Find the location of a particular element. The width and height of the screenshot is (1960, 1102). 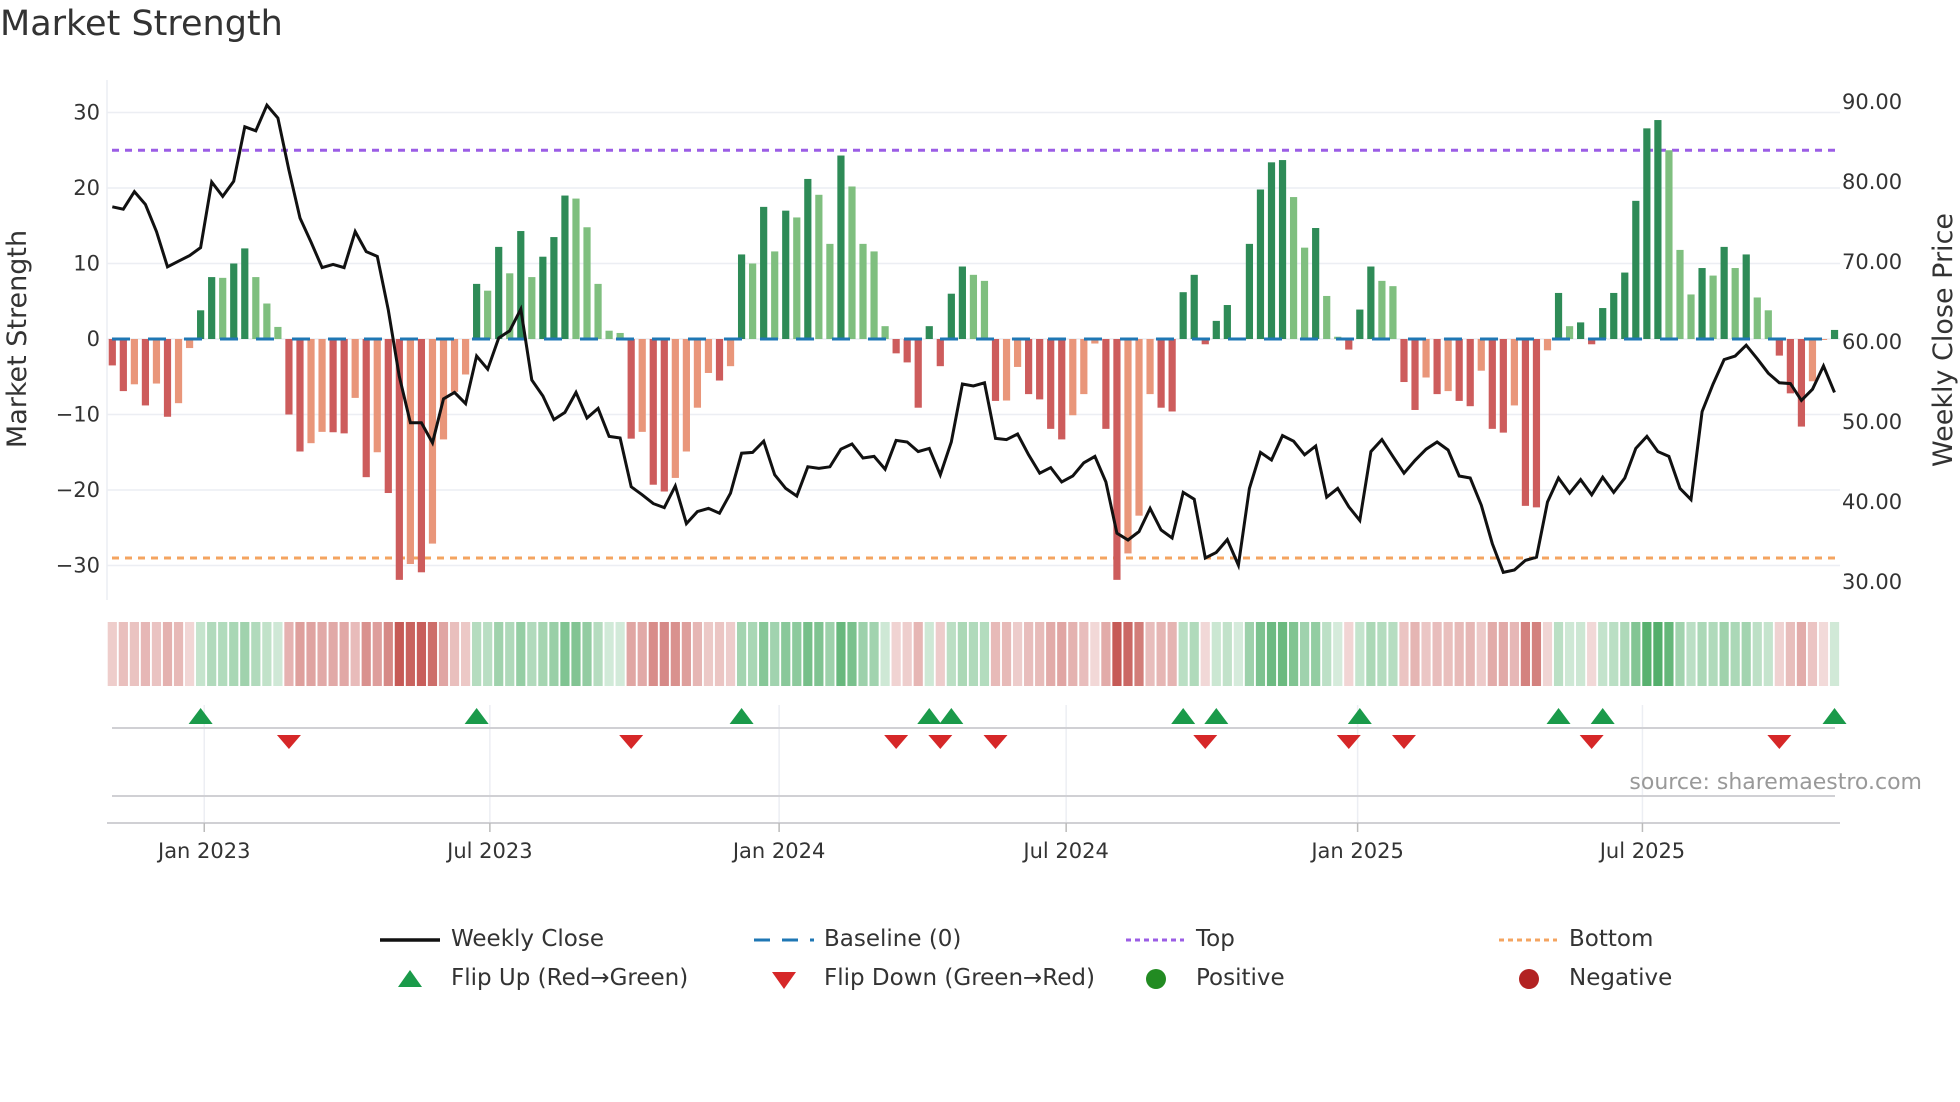

y2-tick-label: 70.00 is located at coordinates (1872, 262).